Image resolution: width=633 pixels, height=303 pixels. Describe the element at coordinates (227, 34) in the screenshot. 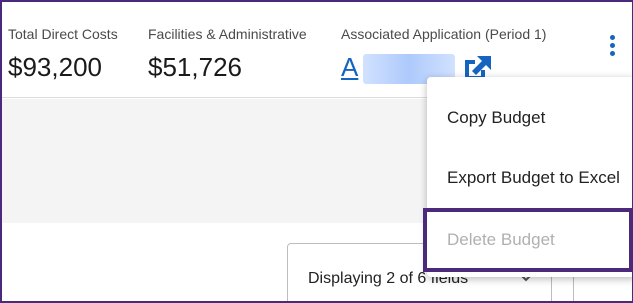

I see `facilities-admin-label: Facilities & Administrative` at that location.